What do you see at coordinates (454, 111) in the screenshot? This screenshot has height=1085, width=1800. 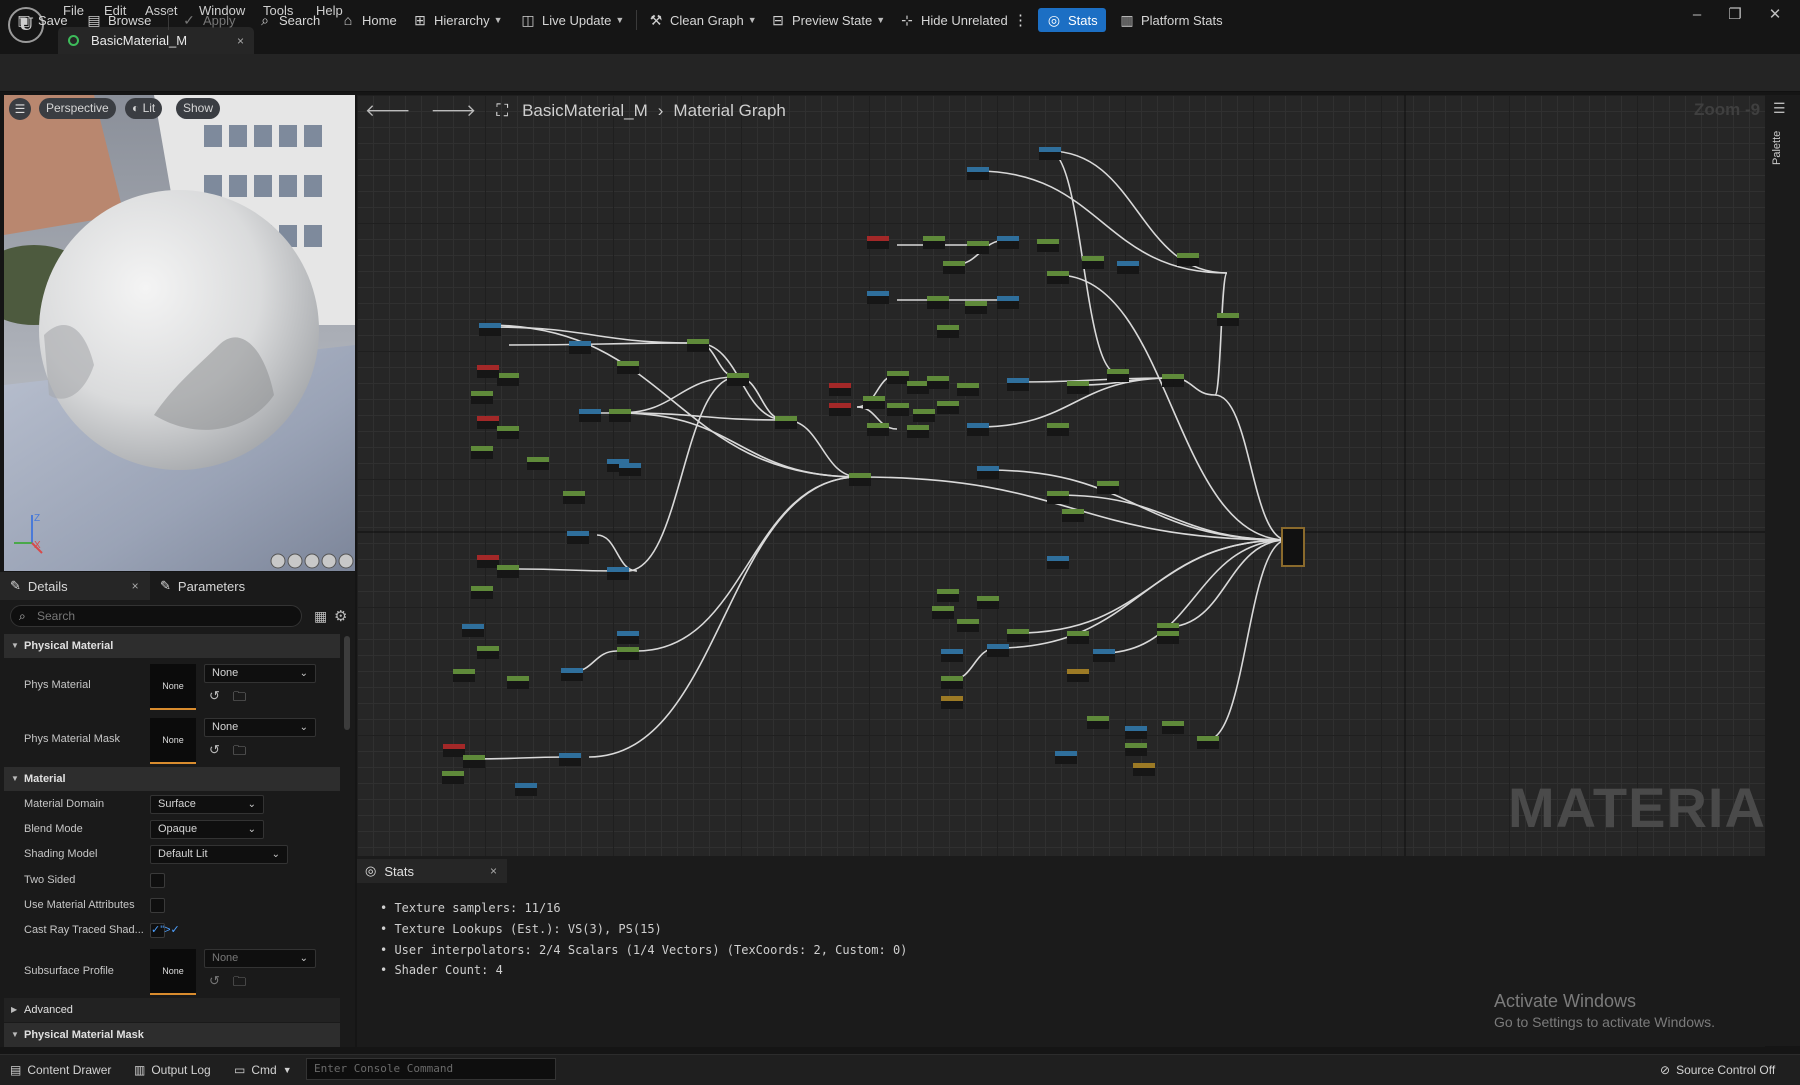 I see `forward-arrow-icon: 🡒` at bounding box center [454, 111].